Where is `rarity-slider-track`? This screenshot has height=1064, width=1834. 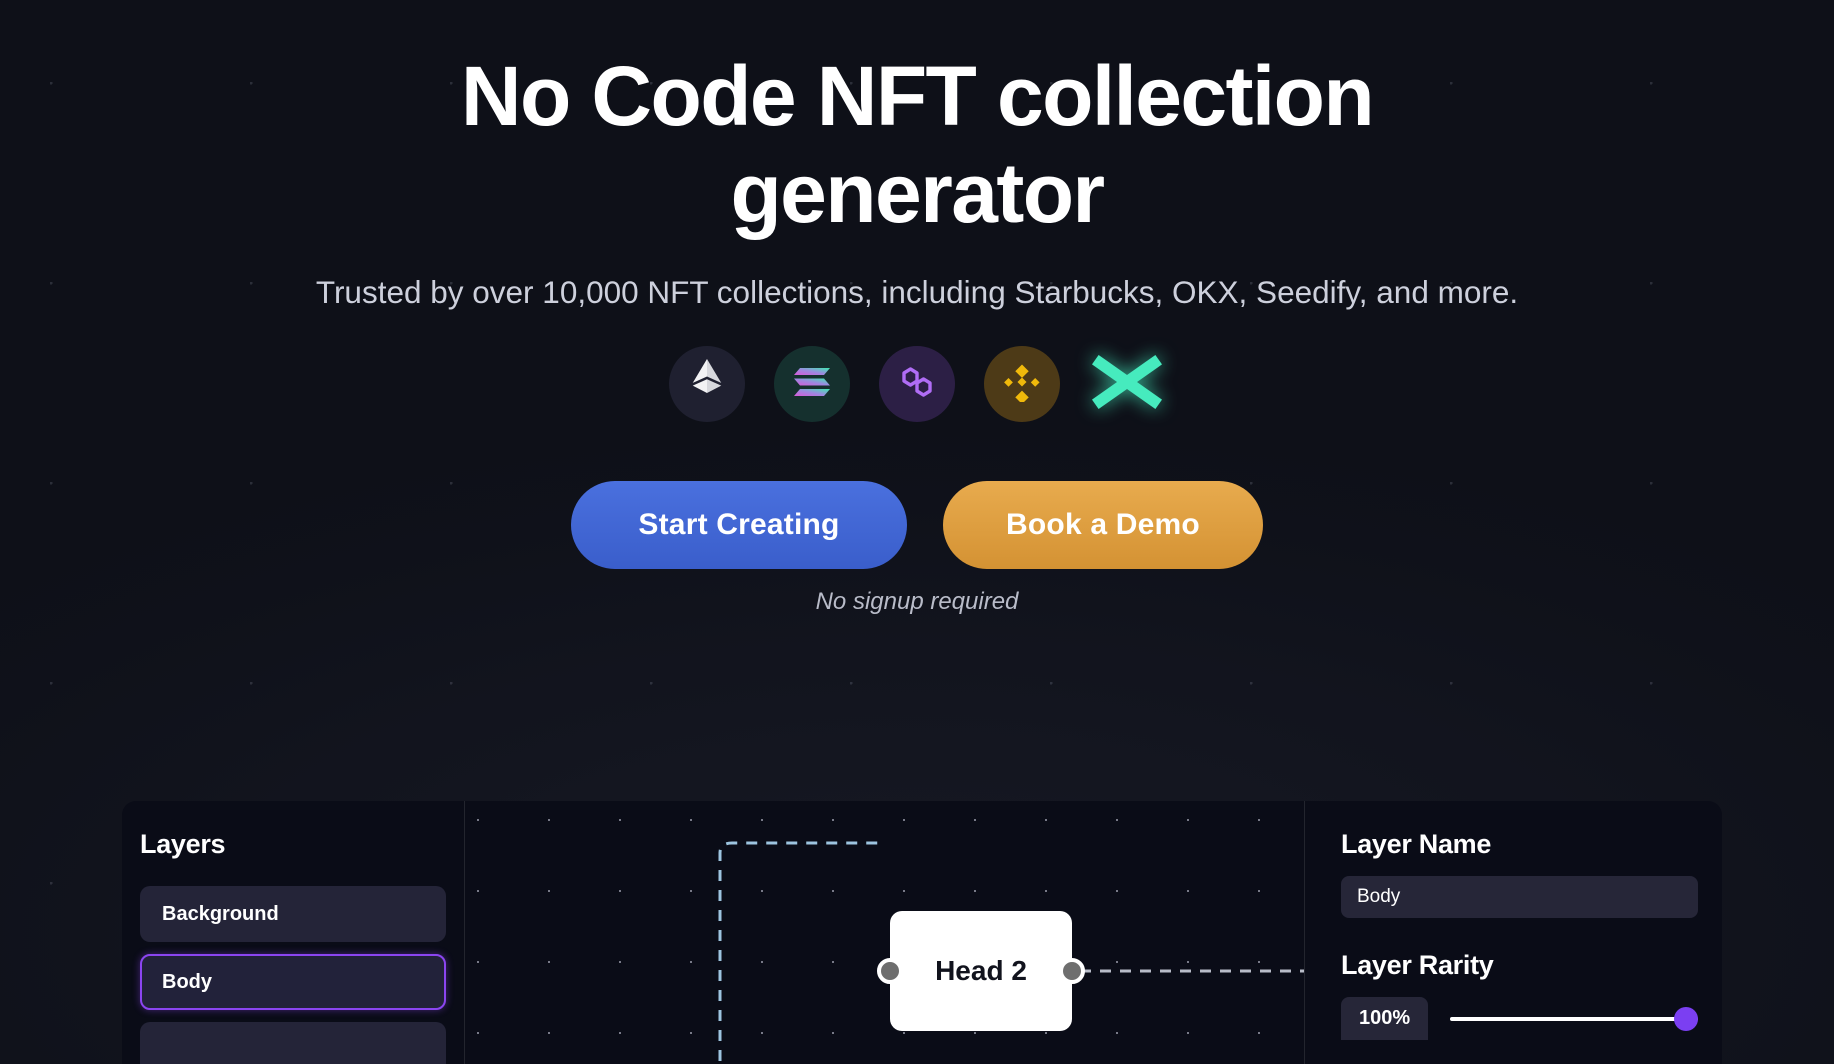 rarity-slider-track is located at coordinates (1574, 1018).